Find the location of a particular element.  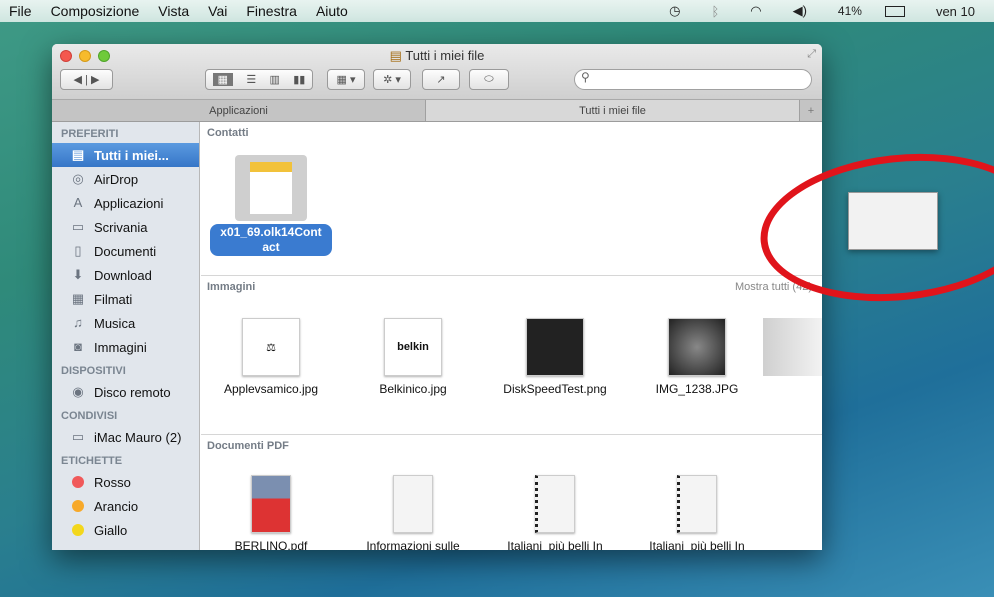

search-icon: ⚲ is located at coordinates (585, 77).